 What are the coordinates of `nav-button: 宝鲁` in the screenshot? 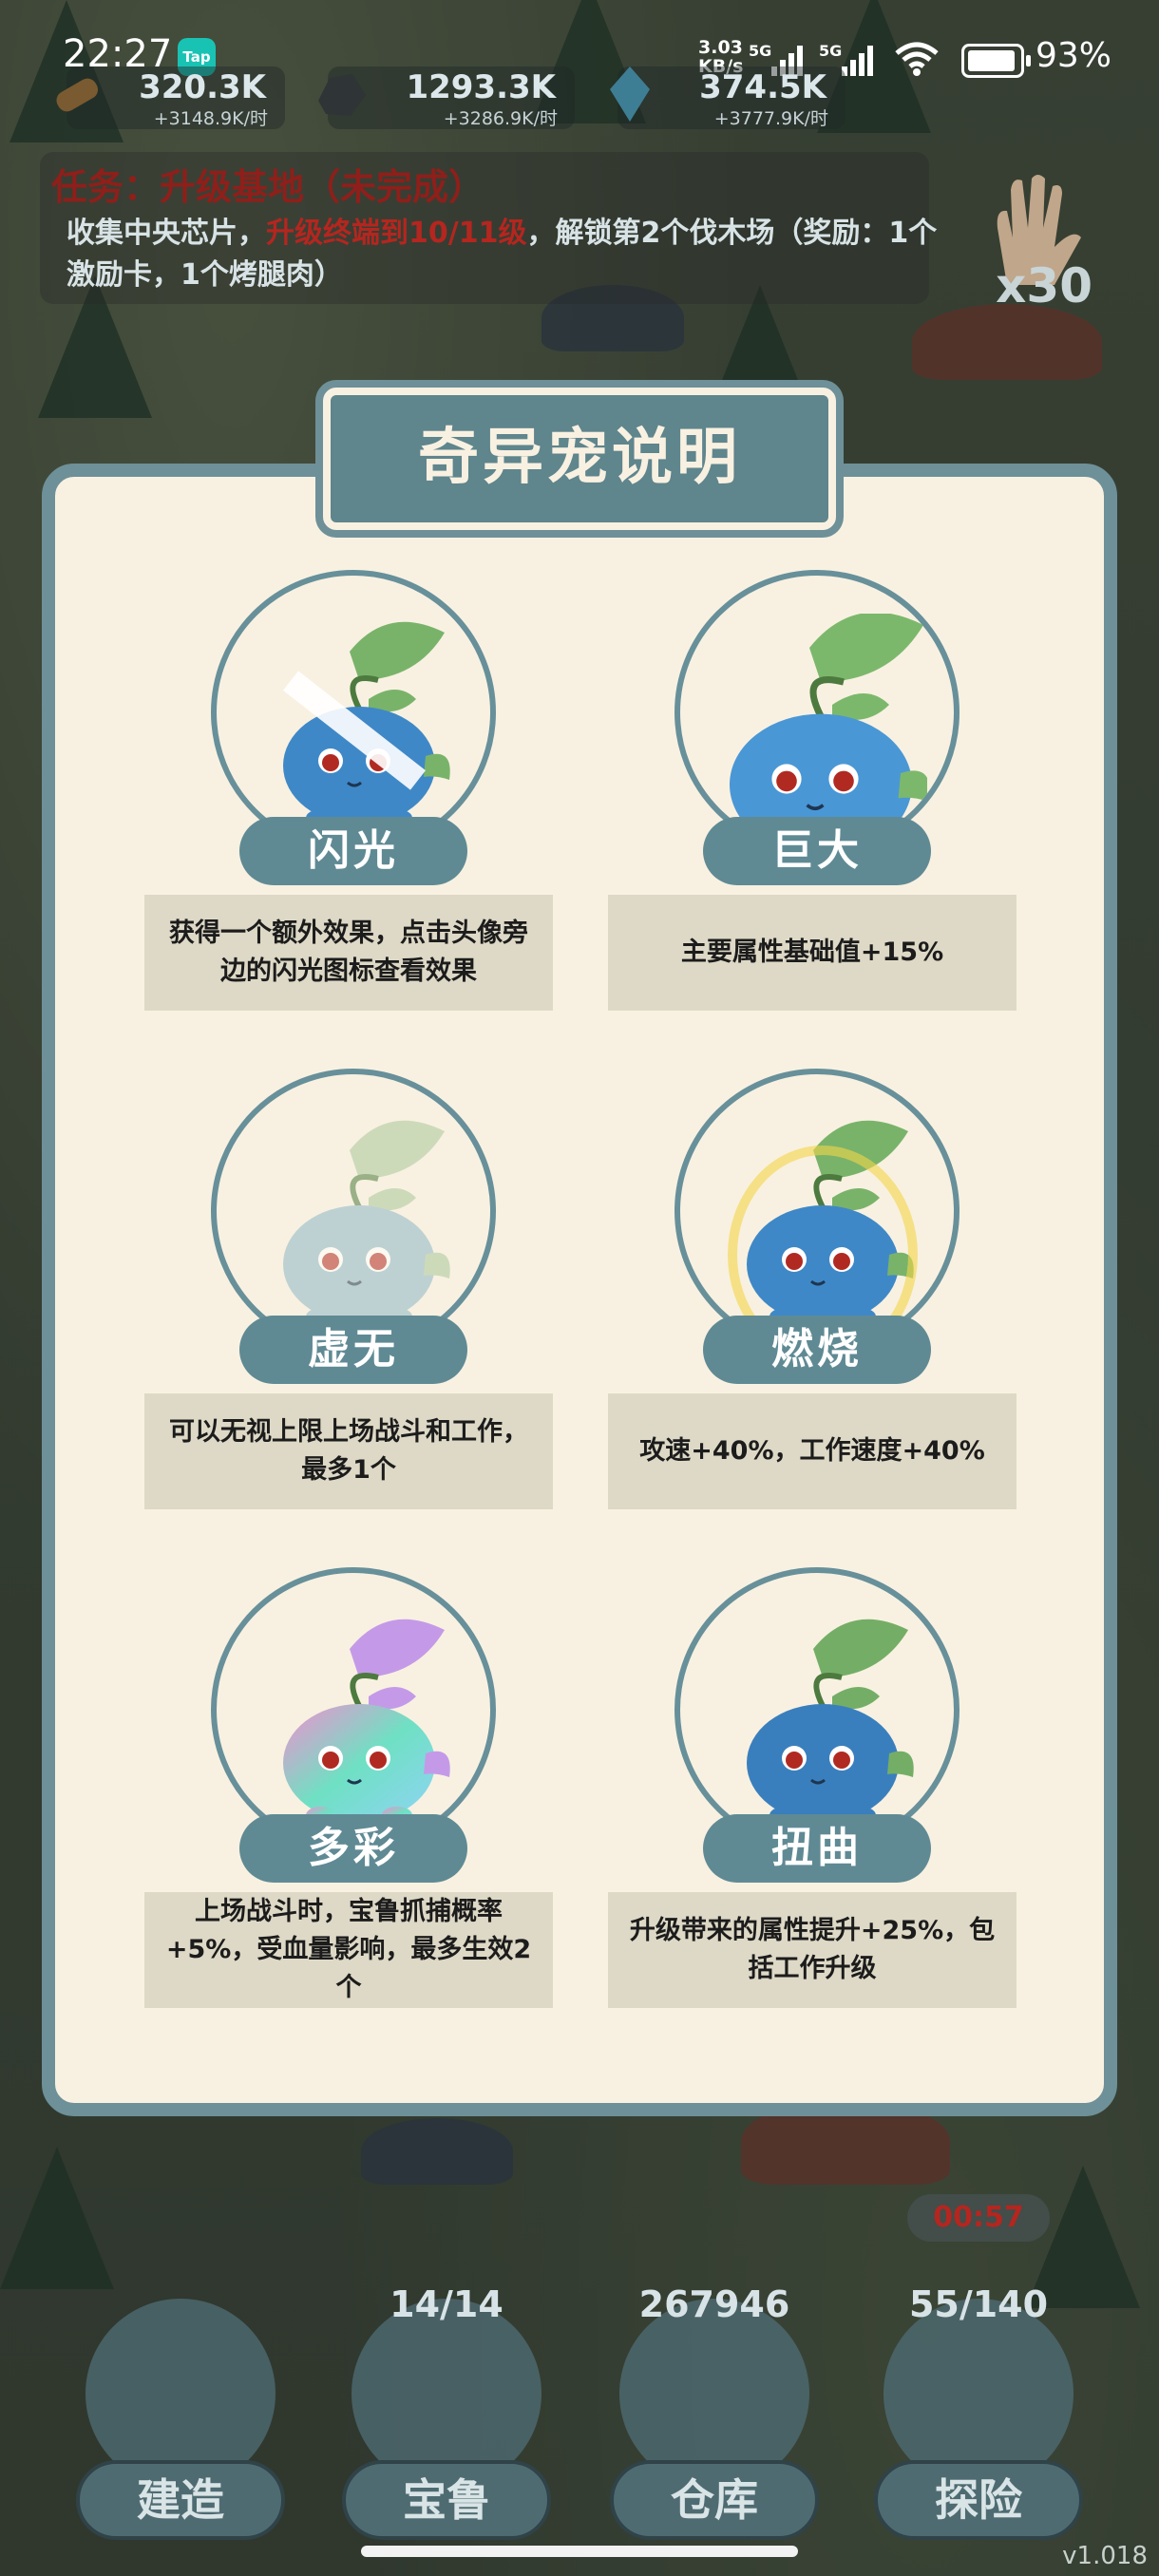 It's located at (446, 2500).